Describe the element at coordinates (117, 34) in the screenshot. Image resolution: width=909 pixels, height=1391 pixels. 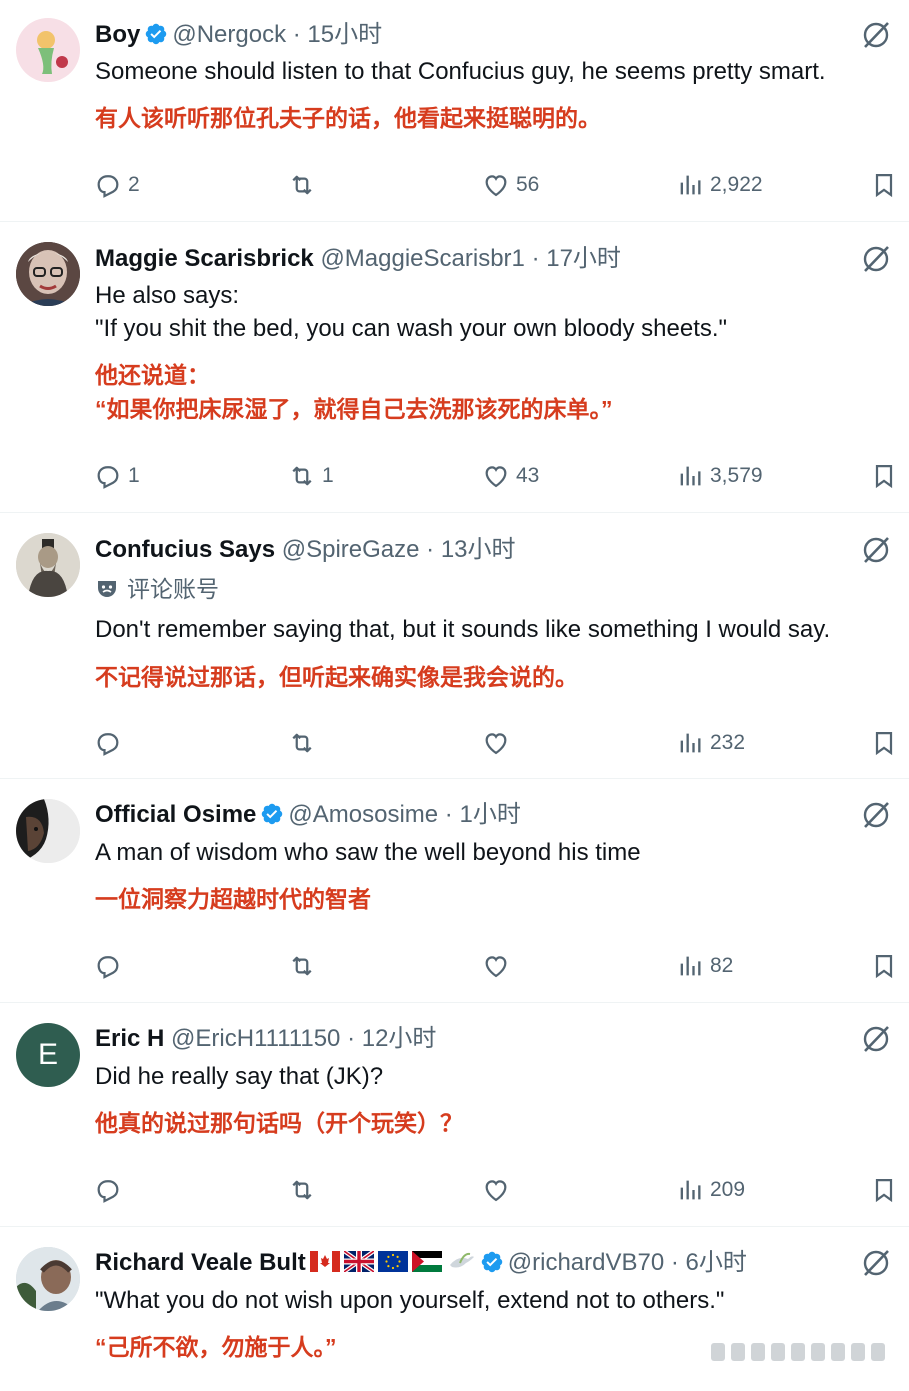
I see `author-name: Boy` at that location.